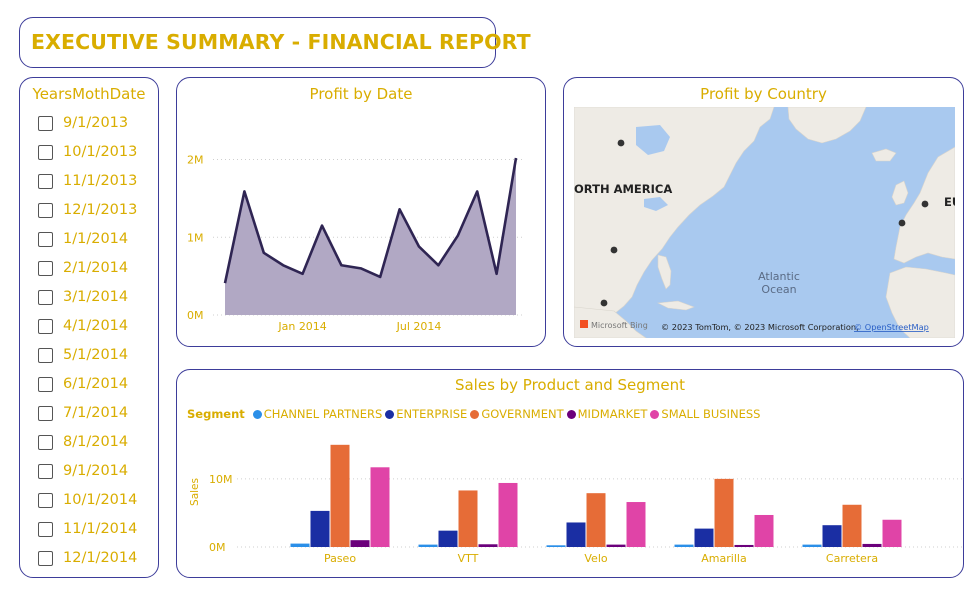 The height and width of the screenshot is (600, 979). I want to click on slicer-item-label: 6/1/2014, so click(96, 384).